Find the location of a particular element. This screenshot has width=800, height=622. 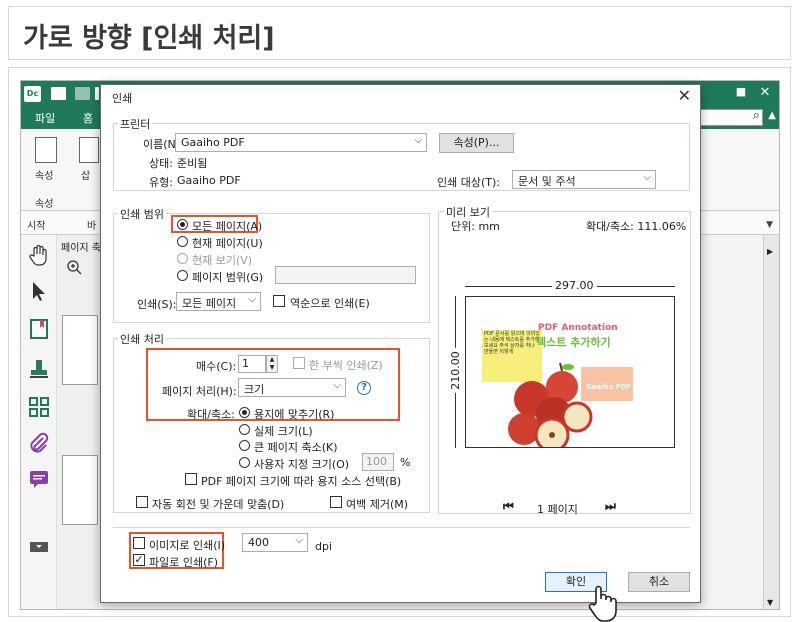

current-page-label: 현재 페이지(U) is located at coordinates (227, 243).